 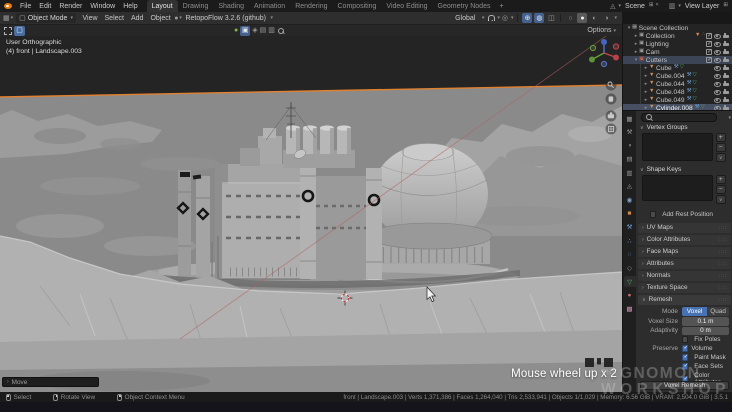 What do you see at coordinates (677, 188) in the screenshot?
I see `shape-keys-list` at bounding box center [677, 188].